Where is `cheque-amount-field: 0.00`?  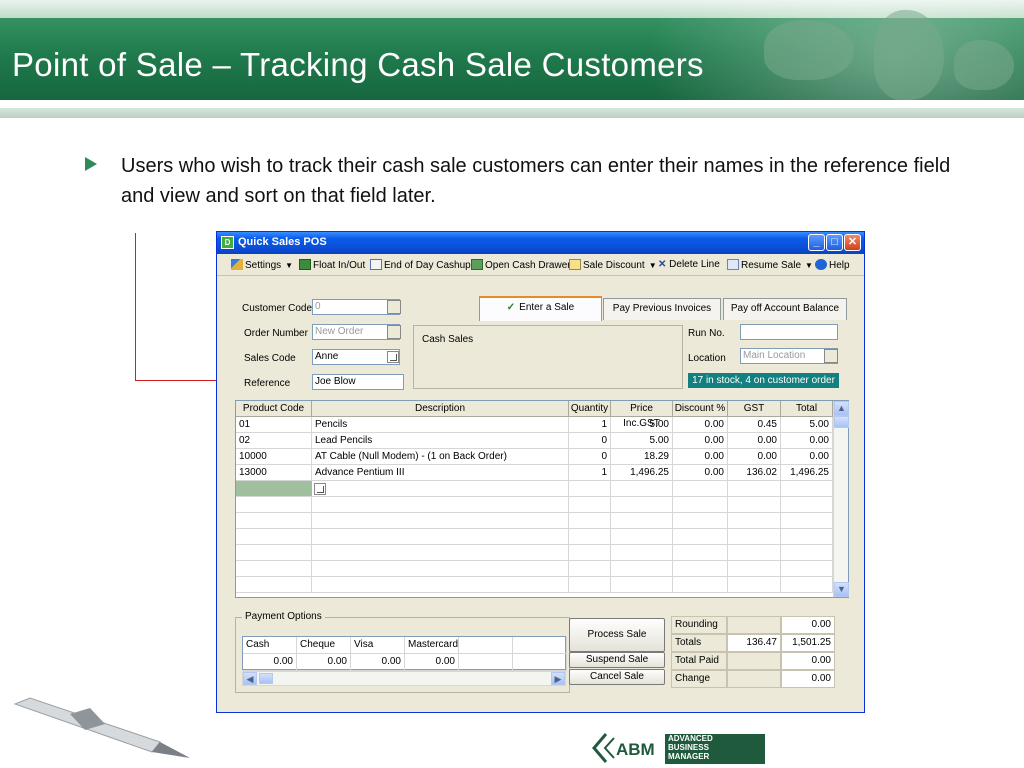 cheque-amount-field: 0.00 is located at coordinates (324, 662).